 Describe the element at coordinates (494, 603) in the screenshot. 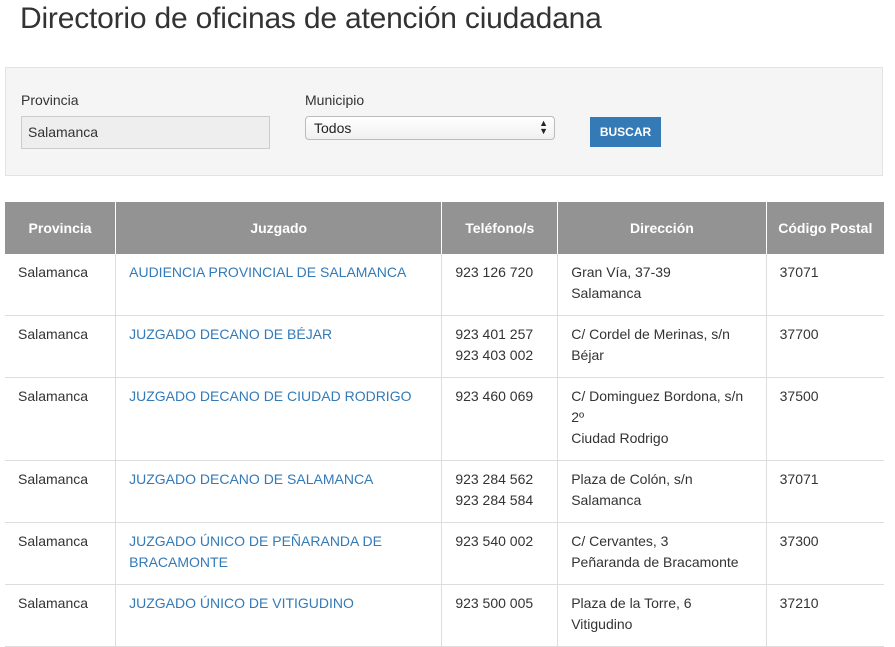

I see `telefono-1: 923 500 005` at that location.